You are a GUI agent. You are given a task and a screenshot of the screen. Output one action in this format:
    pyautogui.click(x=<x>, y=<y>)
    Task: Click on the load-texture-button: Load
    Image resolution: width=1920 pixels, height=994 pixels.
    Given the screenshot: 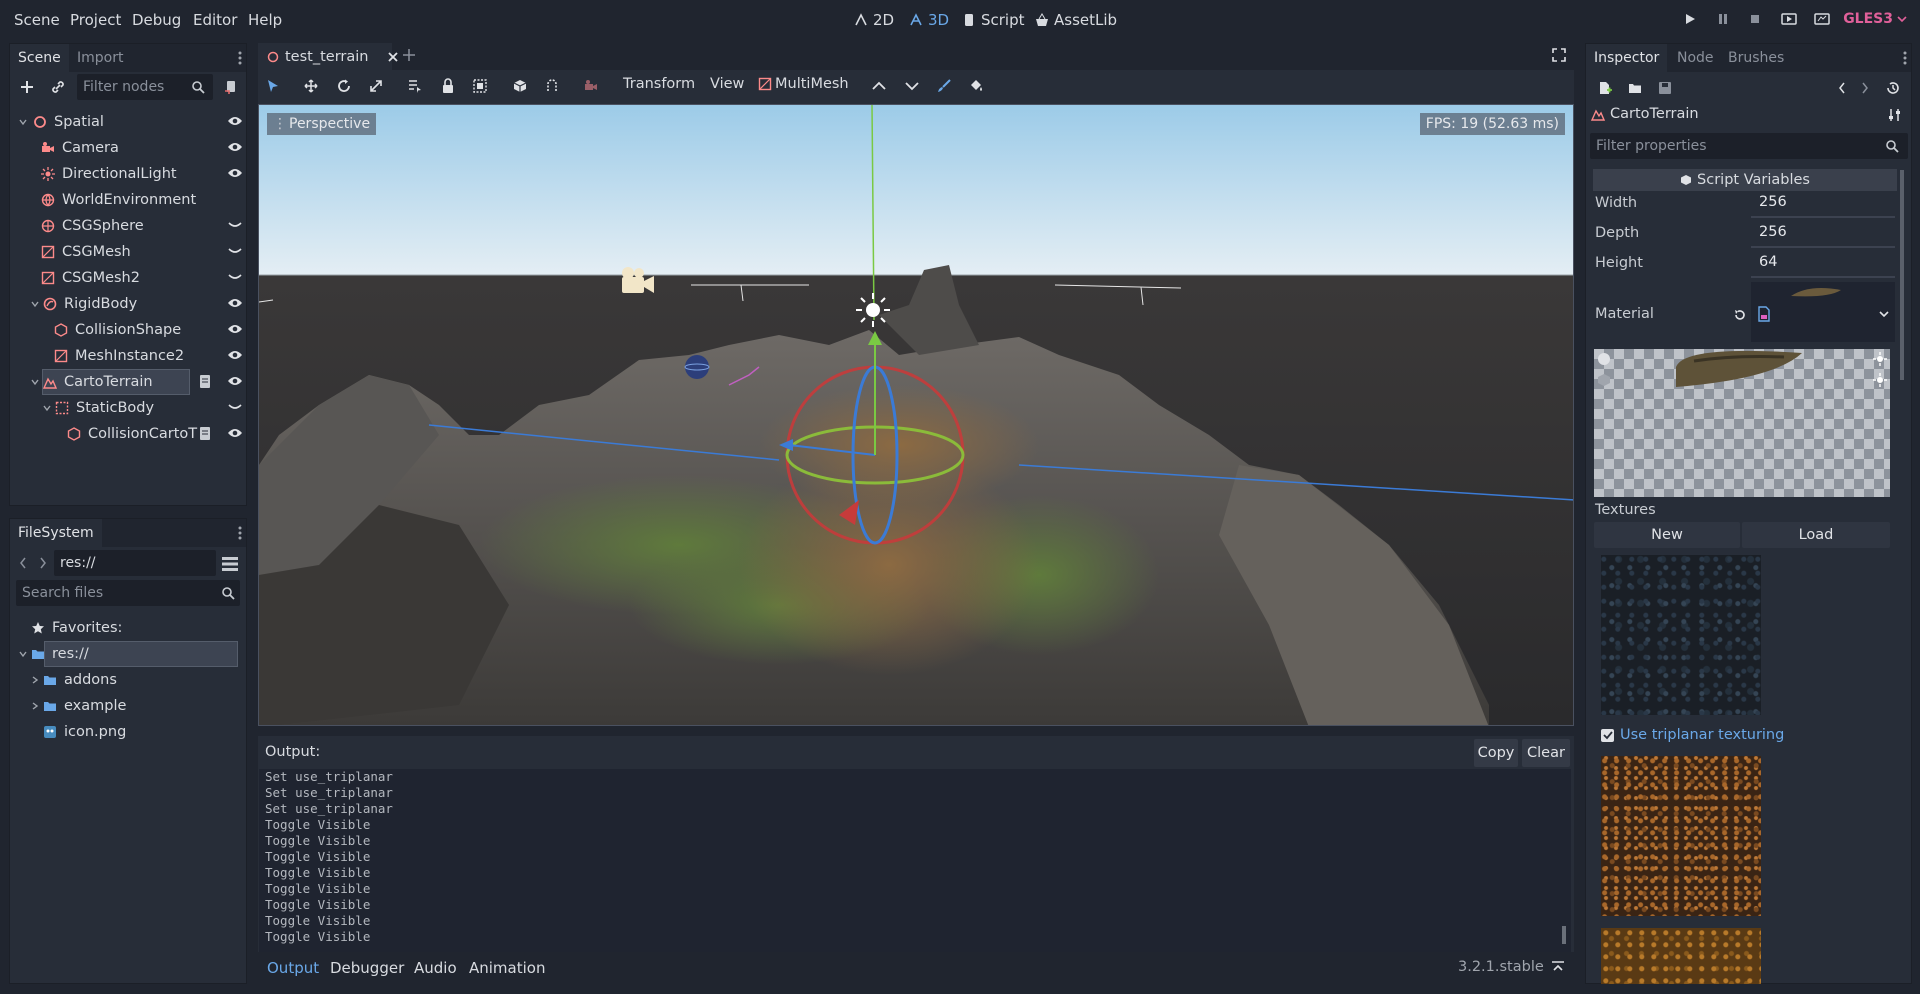 What is the action you would take?
    pyautogui.click(x=1816, y=535)
    